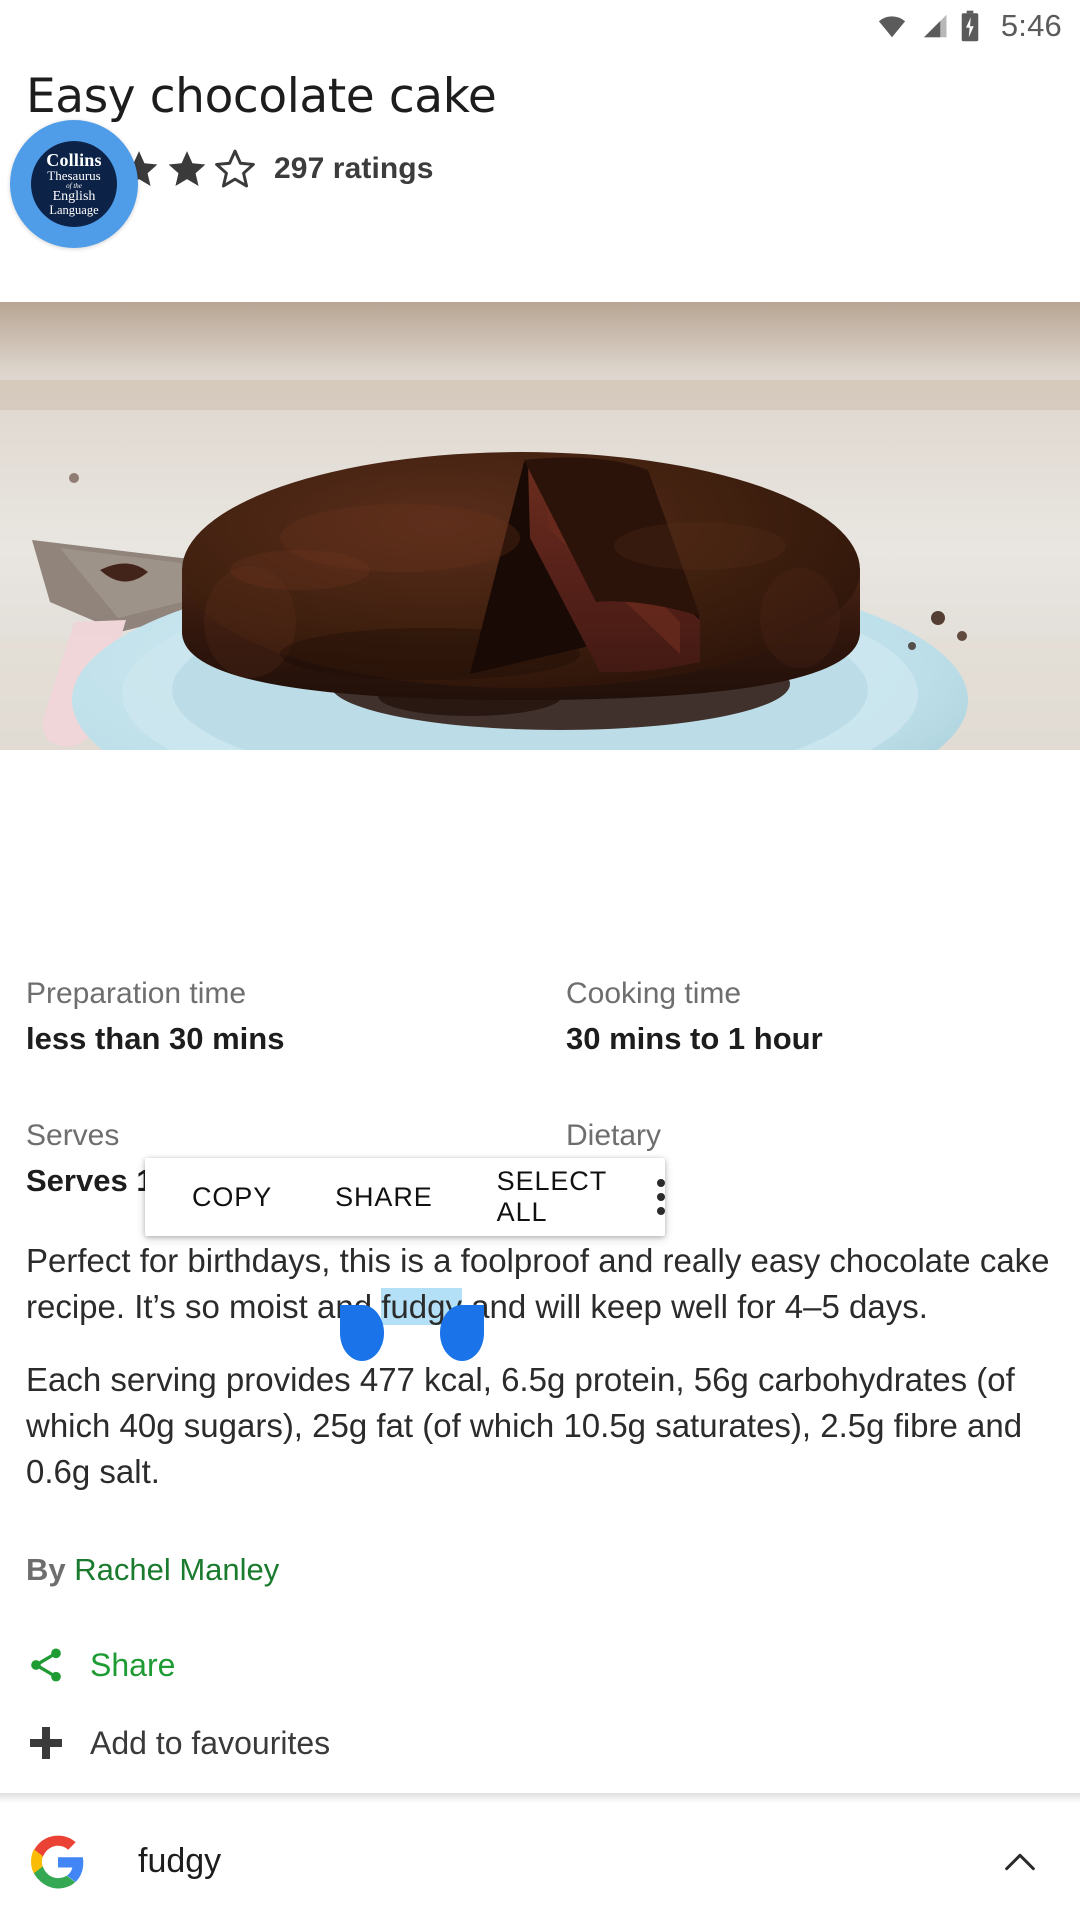 The image size is (1080, 1920). I want to click on select-all-button: SELECT ALL, so click(553, 1197).